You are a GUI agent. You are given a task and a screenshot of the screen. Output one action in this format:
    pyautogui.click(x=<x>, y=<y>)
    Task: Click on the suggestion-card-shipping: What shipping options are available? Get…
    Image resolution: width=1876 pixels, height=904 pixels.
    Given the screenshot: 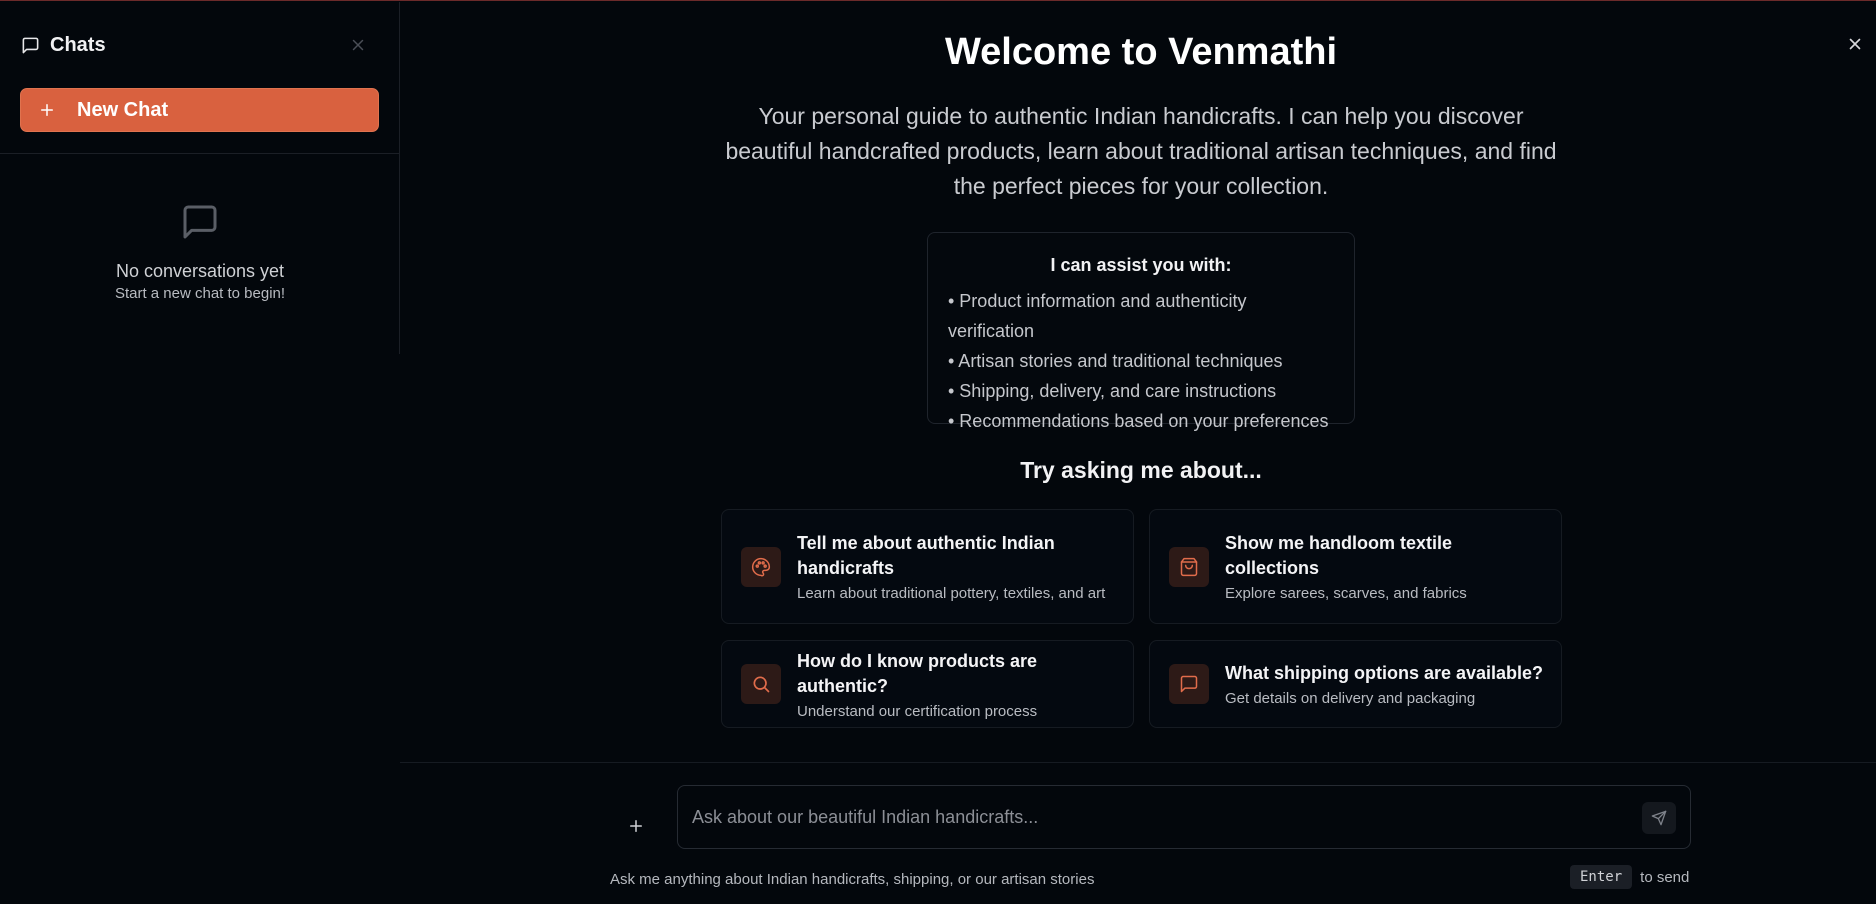 What is the action you would take?
    pyautogui.click(x=1355, y=684)
    